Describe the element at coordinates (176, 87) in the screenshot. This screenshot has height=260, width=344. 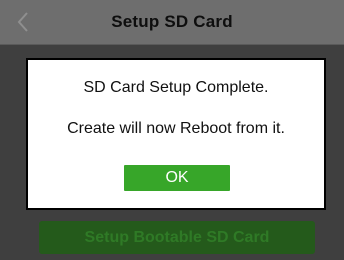
I see `dialog-message-complete: SD Card Setup Complete.` at that location.